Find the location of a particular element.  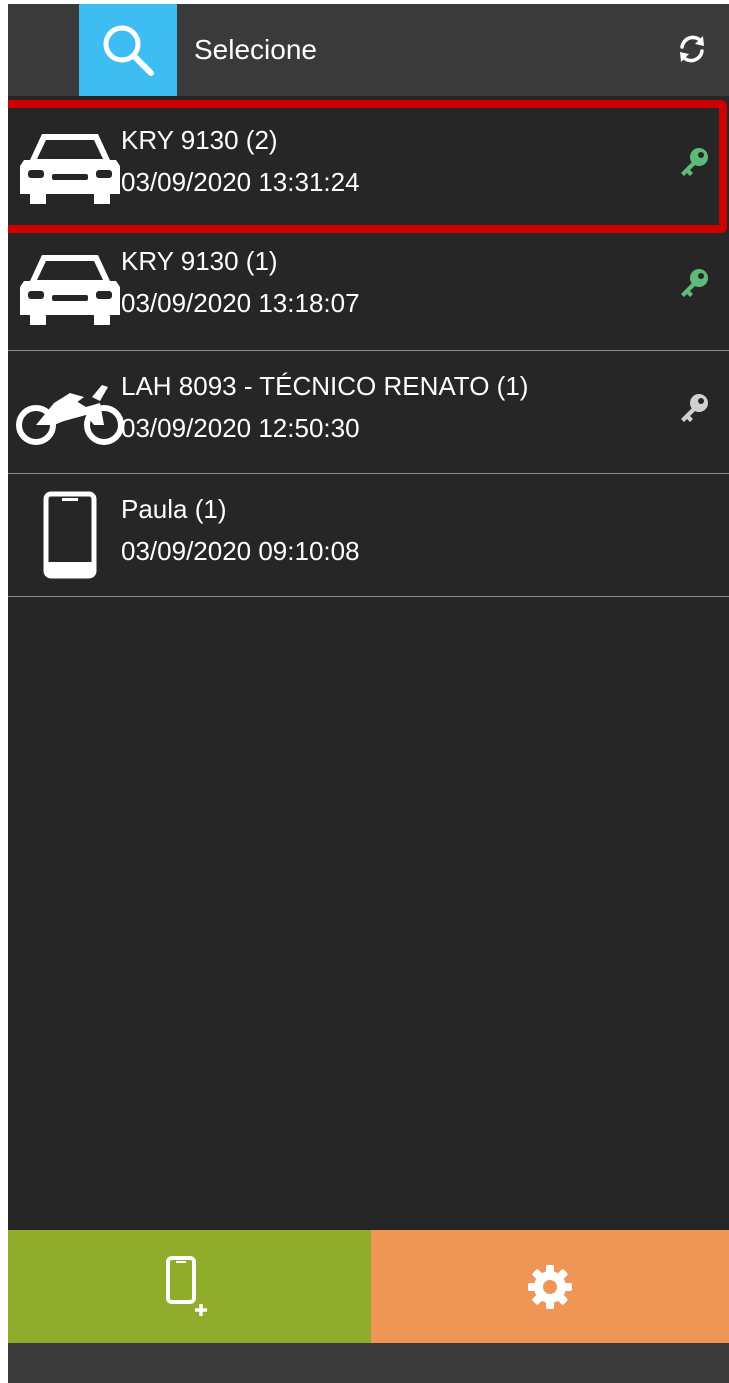

search-icon is located at coordinates (128, 50).